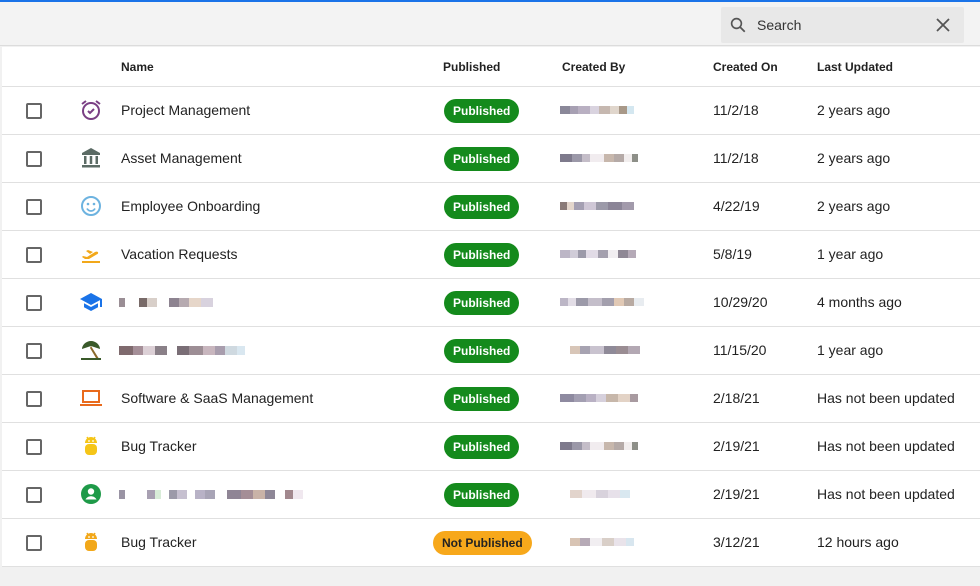 Image resolution: width=980 pixels, height=586 pixels. Describe the element at coordinates (855, 67) in the screenshot. I see `header-last-updated: Last Updated` at that location.